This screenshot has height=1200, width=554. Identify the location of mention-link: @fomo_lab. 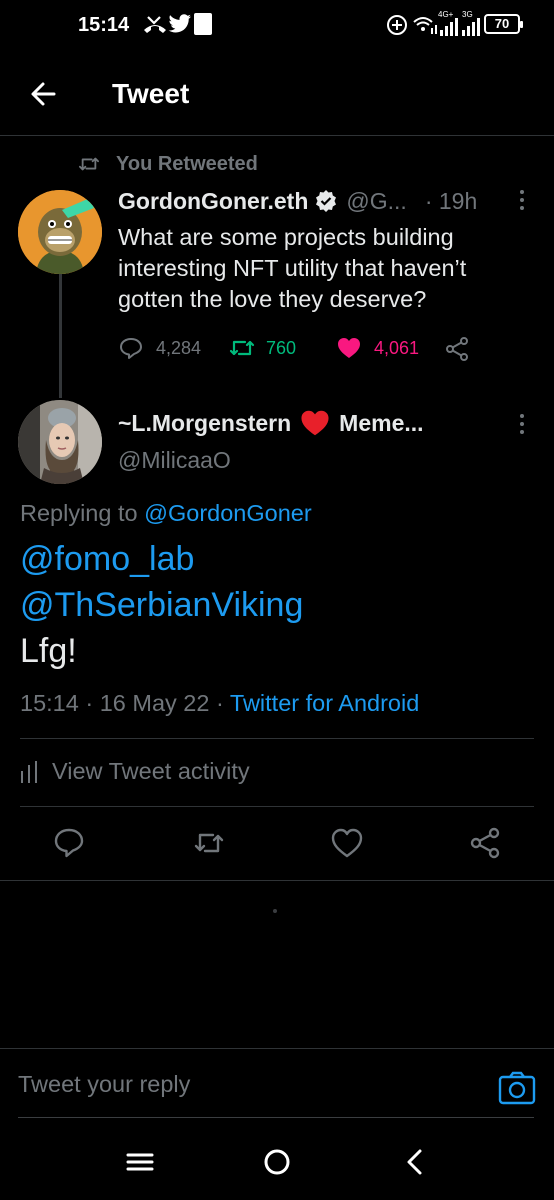
(280, 559).